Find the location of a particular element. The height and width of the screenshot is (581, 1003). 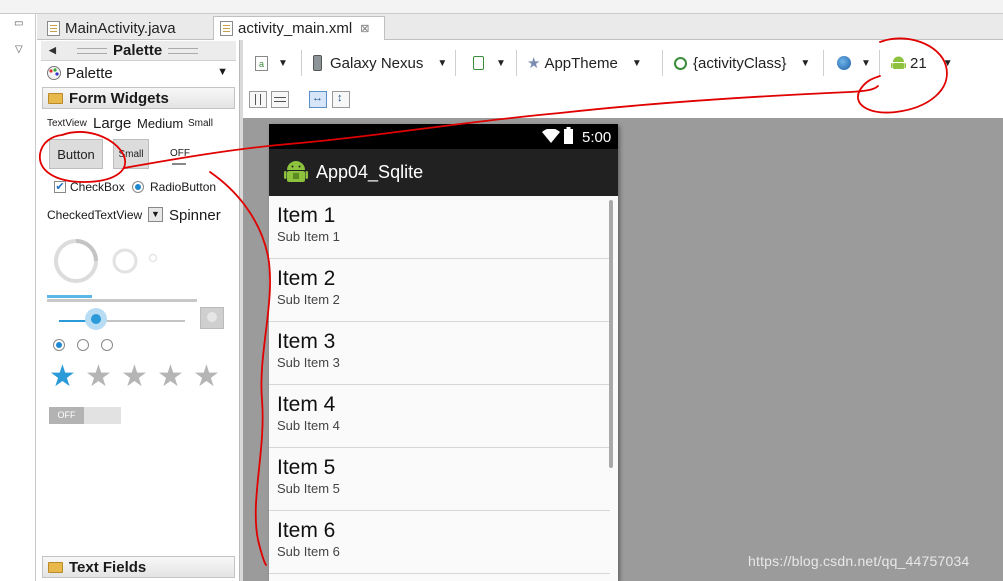

theme-star-icon: ★ is located at coordinates (534, 63).